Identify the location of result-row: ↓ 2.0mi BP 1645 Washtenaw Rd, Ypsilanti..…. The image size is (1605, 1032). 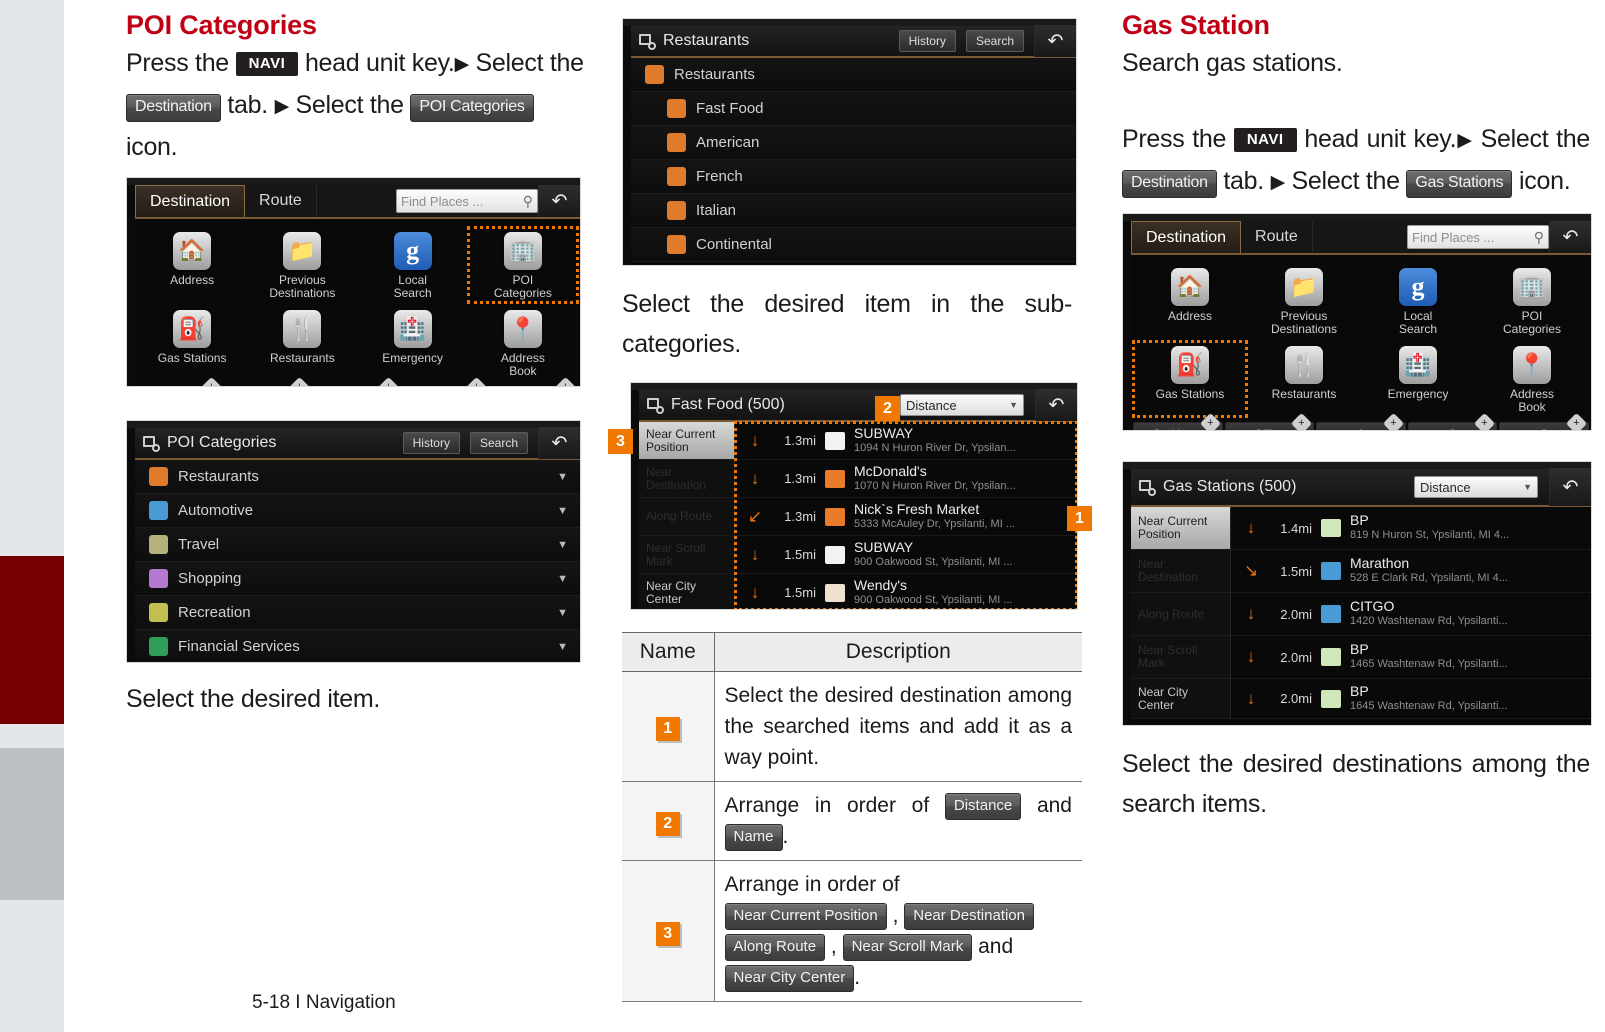
(1411, 699).